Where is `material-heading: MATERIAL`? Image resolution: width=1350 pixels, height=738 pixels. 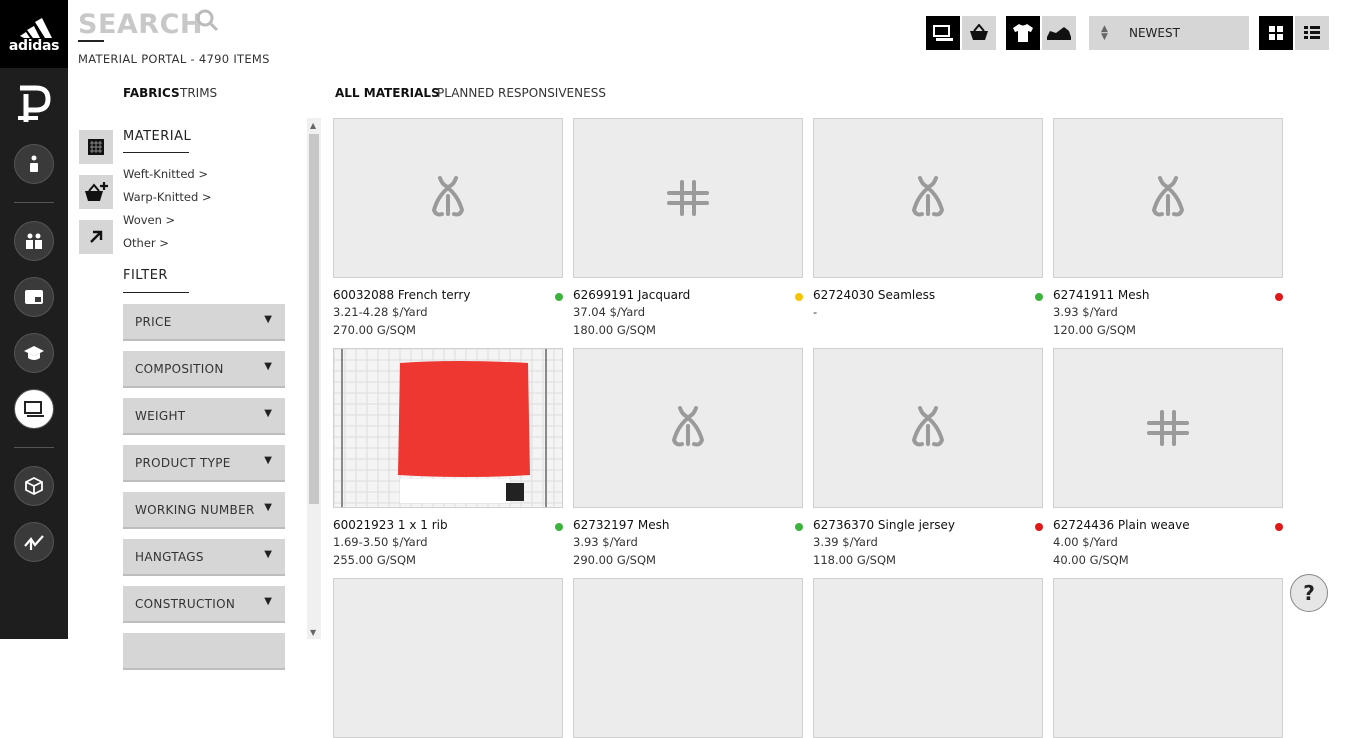
material-heading: MATERIAL is located at coordinates (157, 136).